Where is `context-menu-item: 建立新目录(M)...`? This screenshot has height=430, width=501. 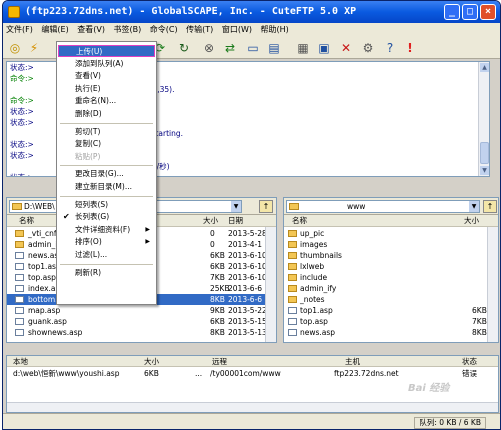
context-menu-item: 建立新目录(M)... is located at coordinates (106, 187).